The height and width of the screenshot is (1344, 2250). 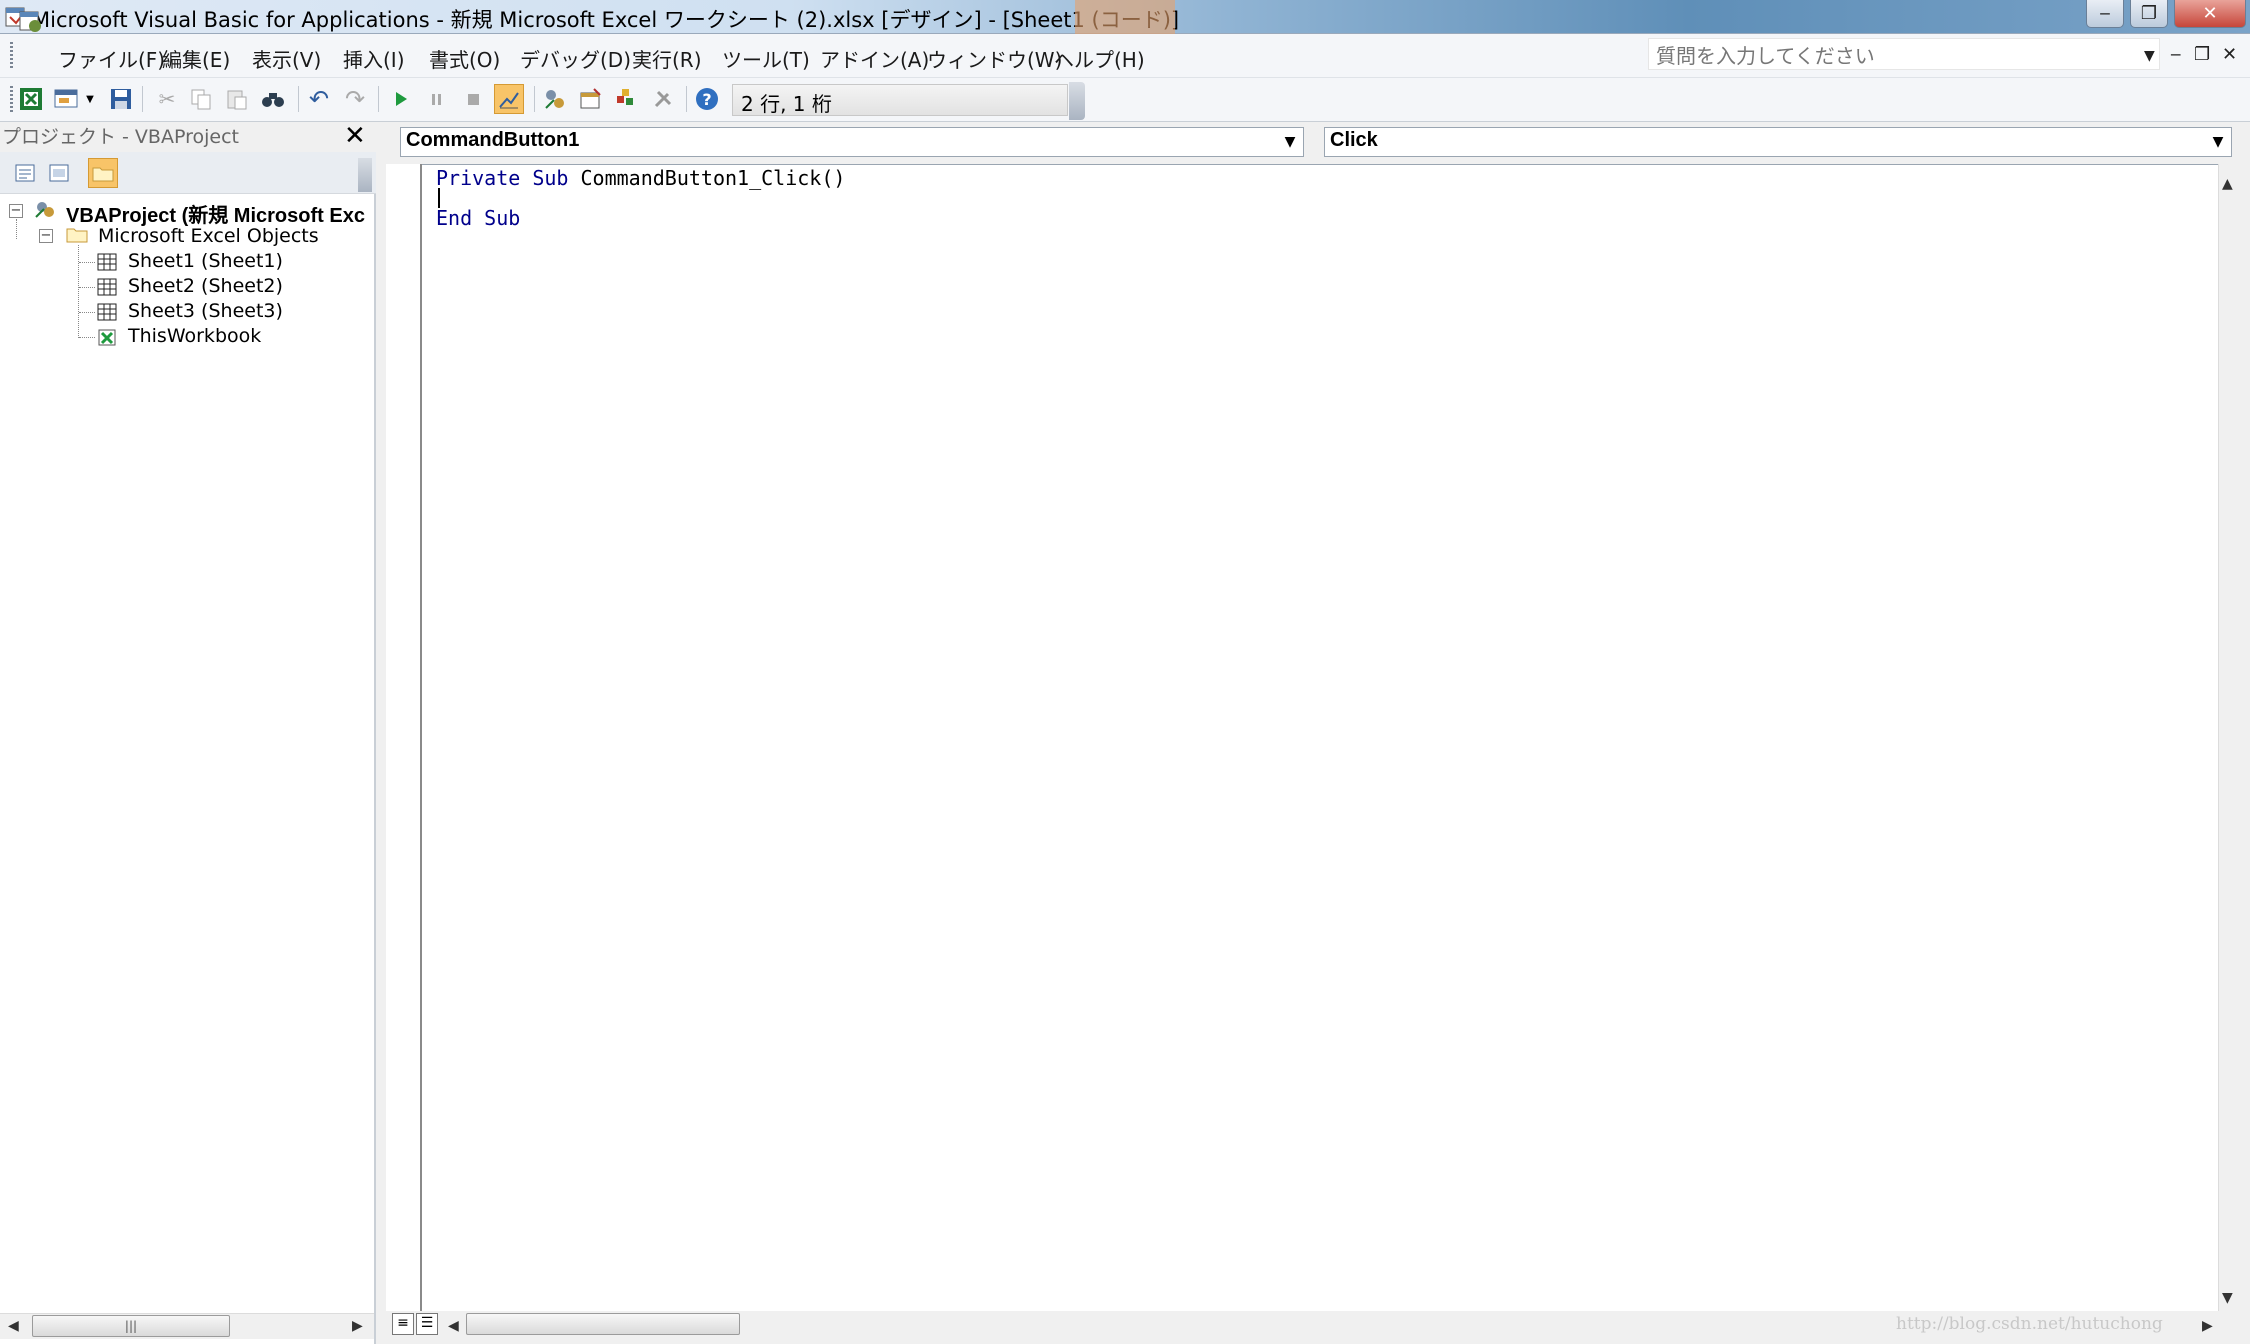 What do you see at coordinates (427, 1324) in the screenshot?
I see `full-module-view-button: ☰` at bounding box center [427, 1324].